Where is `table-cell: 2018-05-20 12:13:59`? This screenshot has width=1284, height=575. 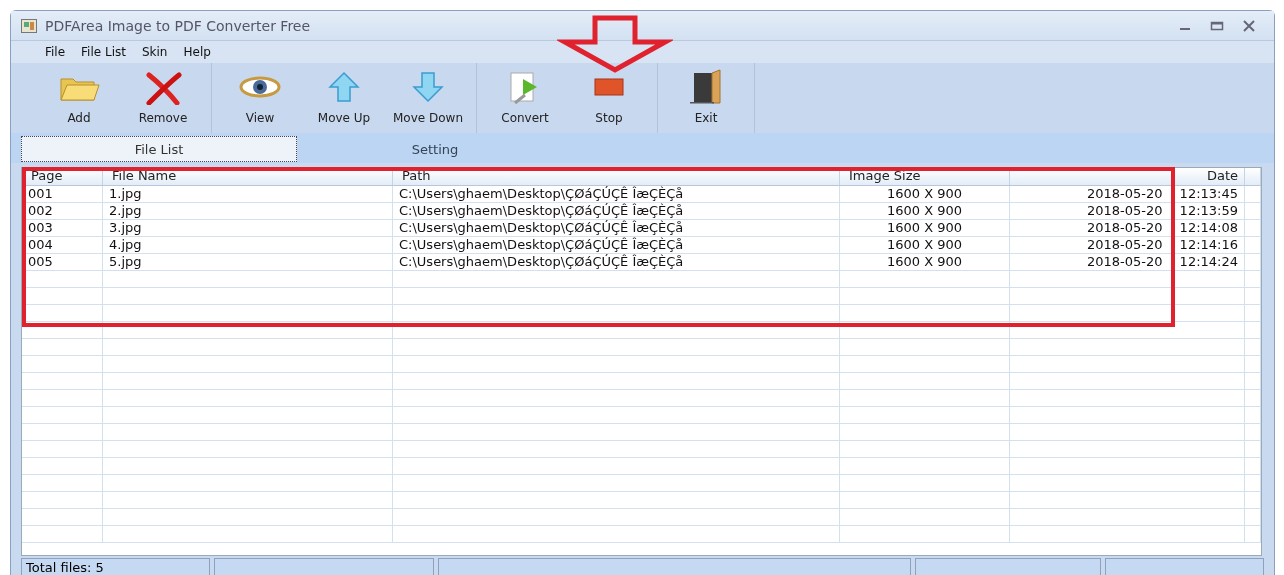
table-cell: 2018-05-20 12:13:59 is located at coordinates (1127, 211).